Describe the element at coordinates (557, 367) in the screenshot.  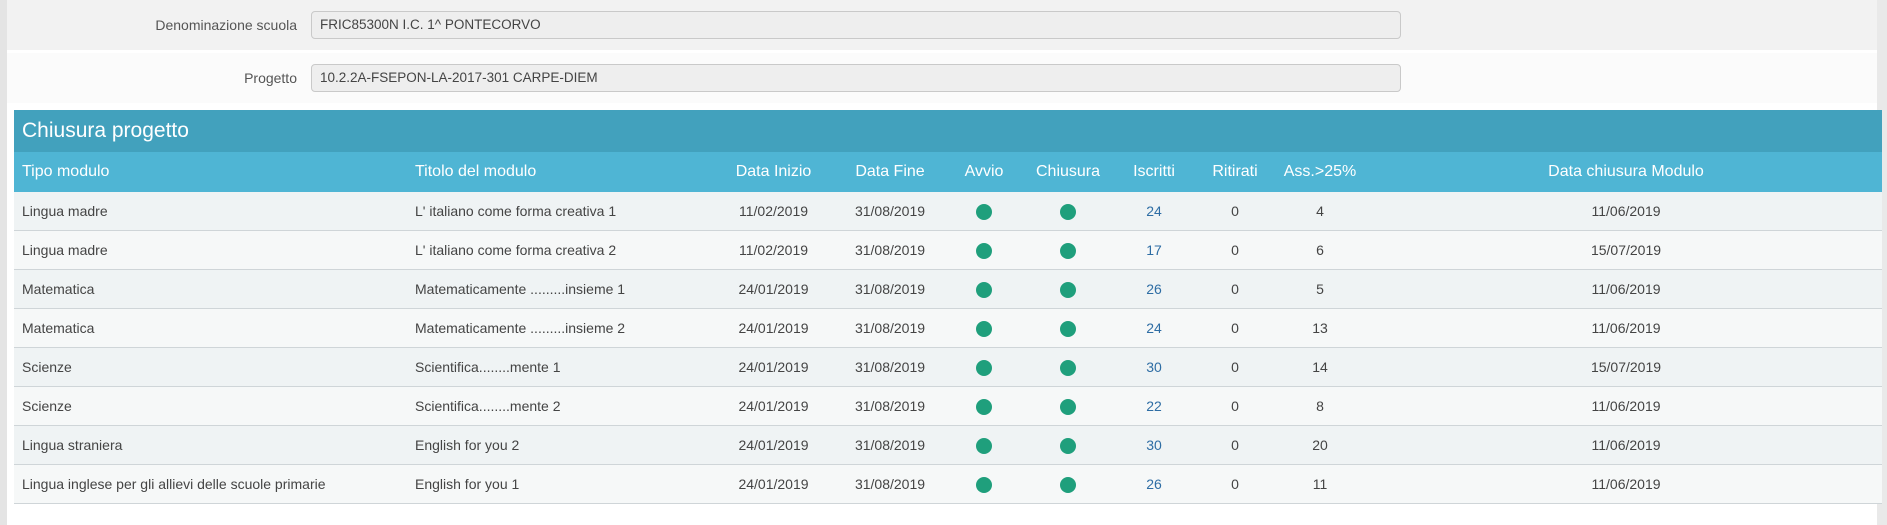
I see `cell-titolo: Scientifica........mente 1` at that location.